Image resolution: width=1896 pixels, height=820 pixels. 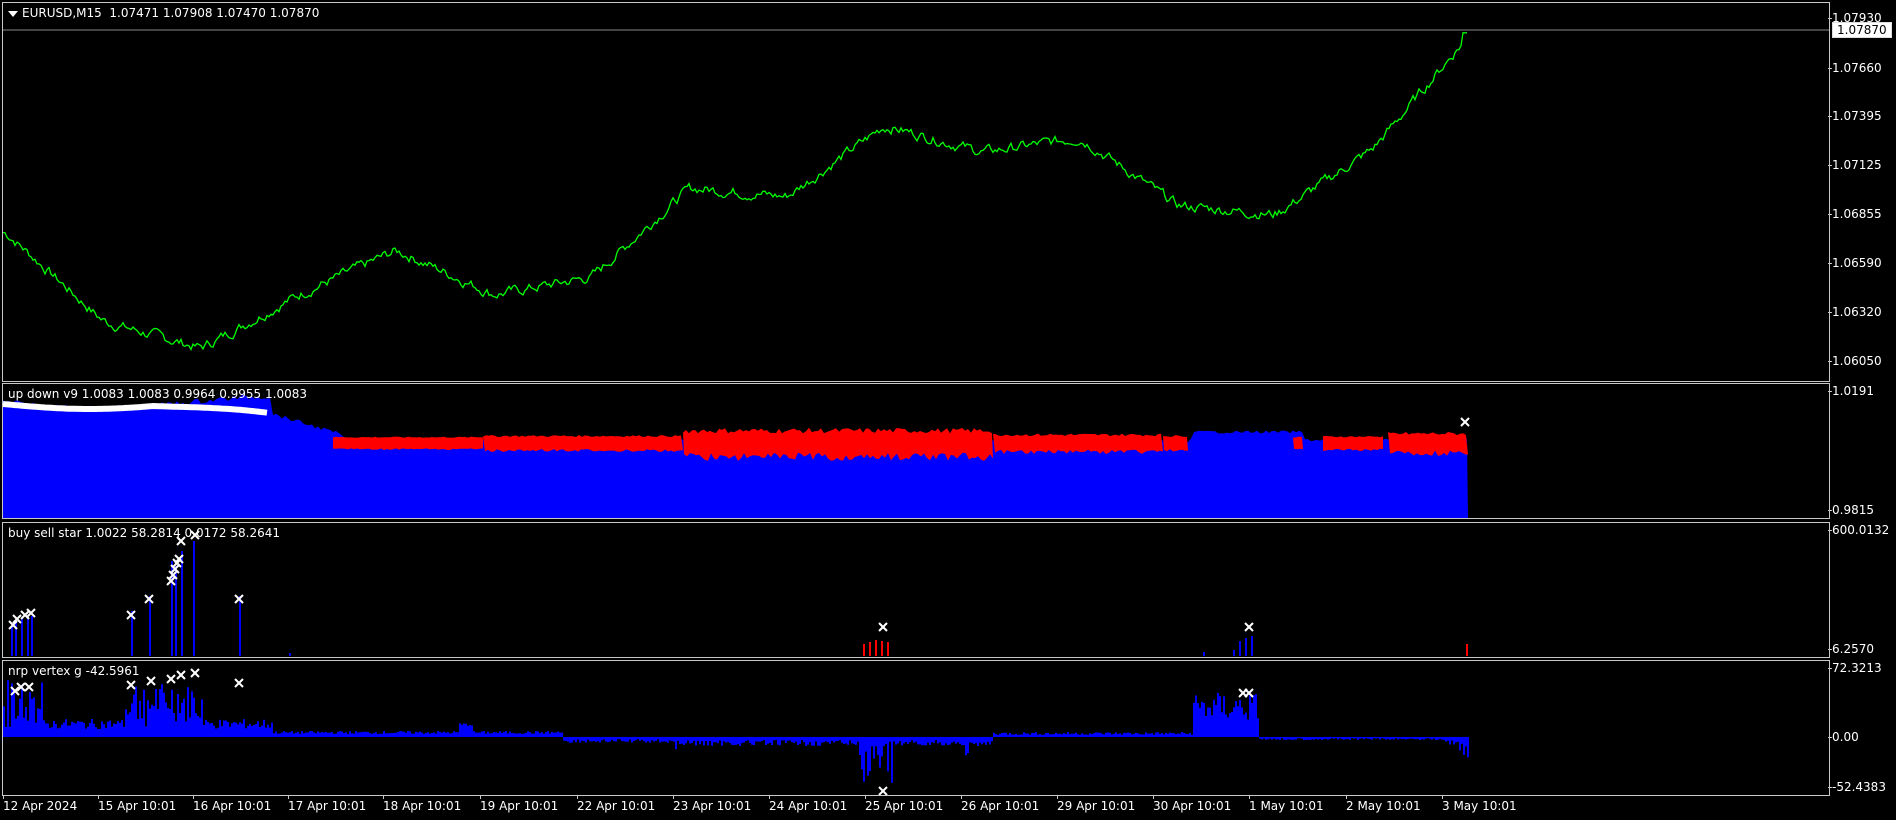 I want to click on updown-area, so click(x=735, y=456).